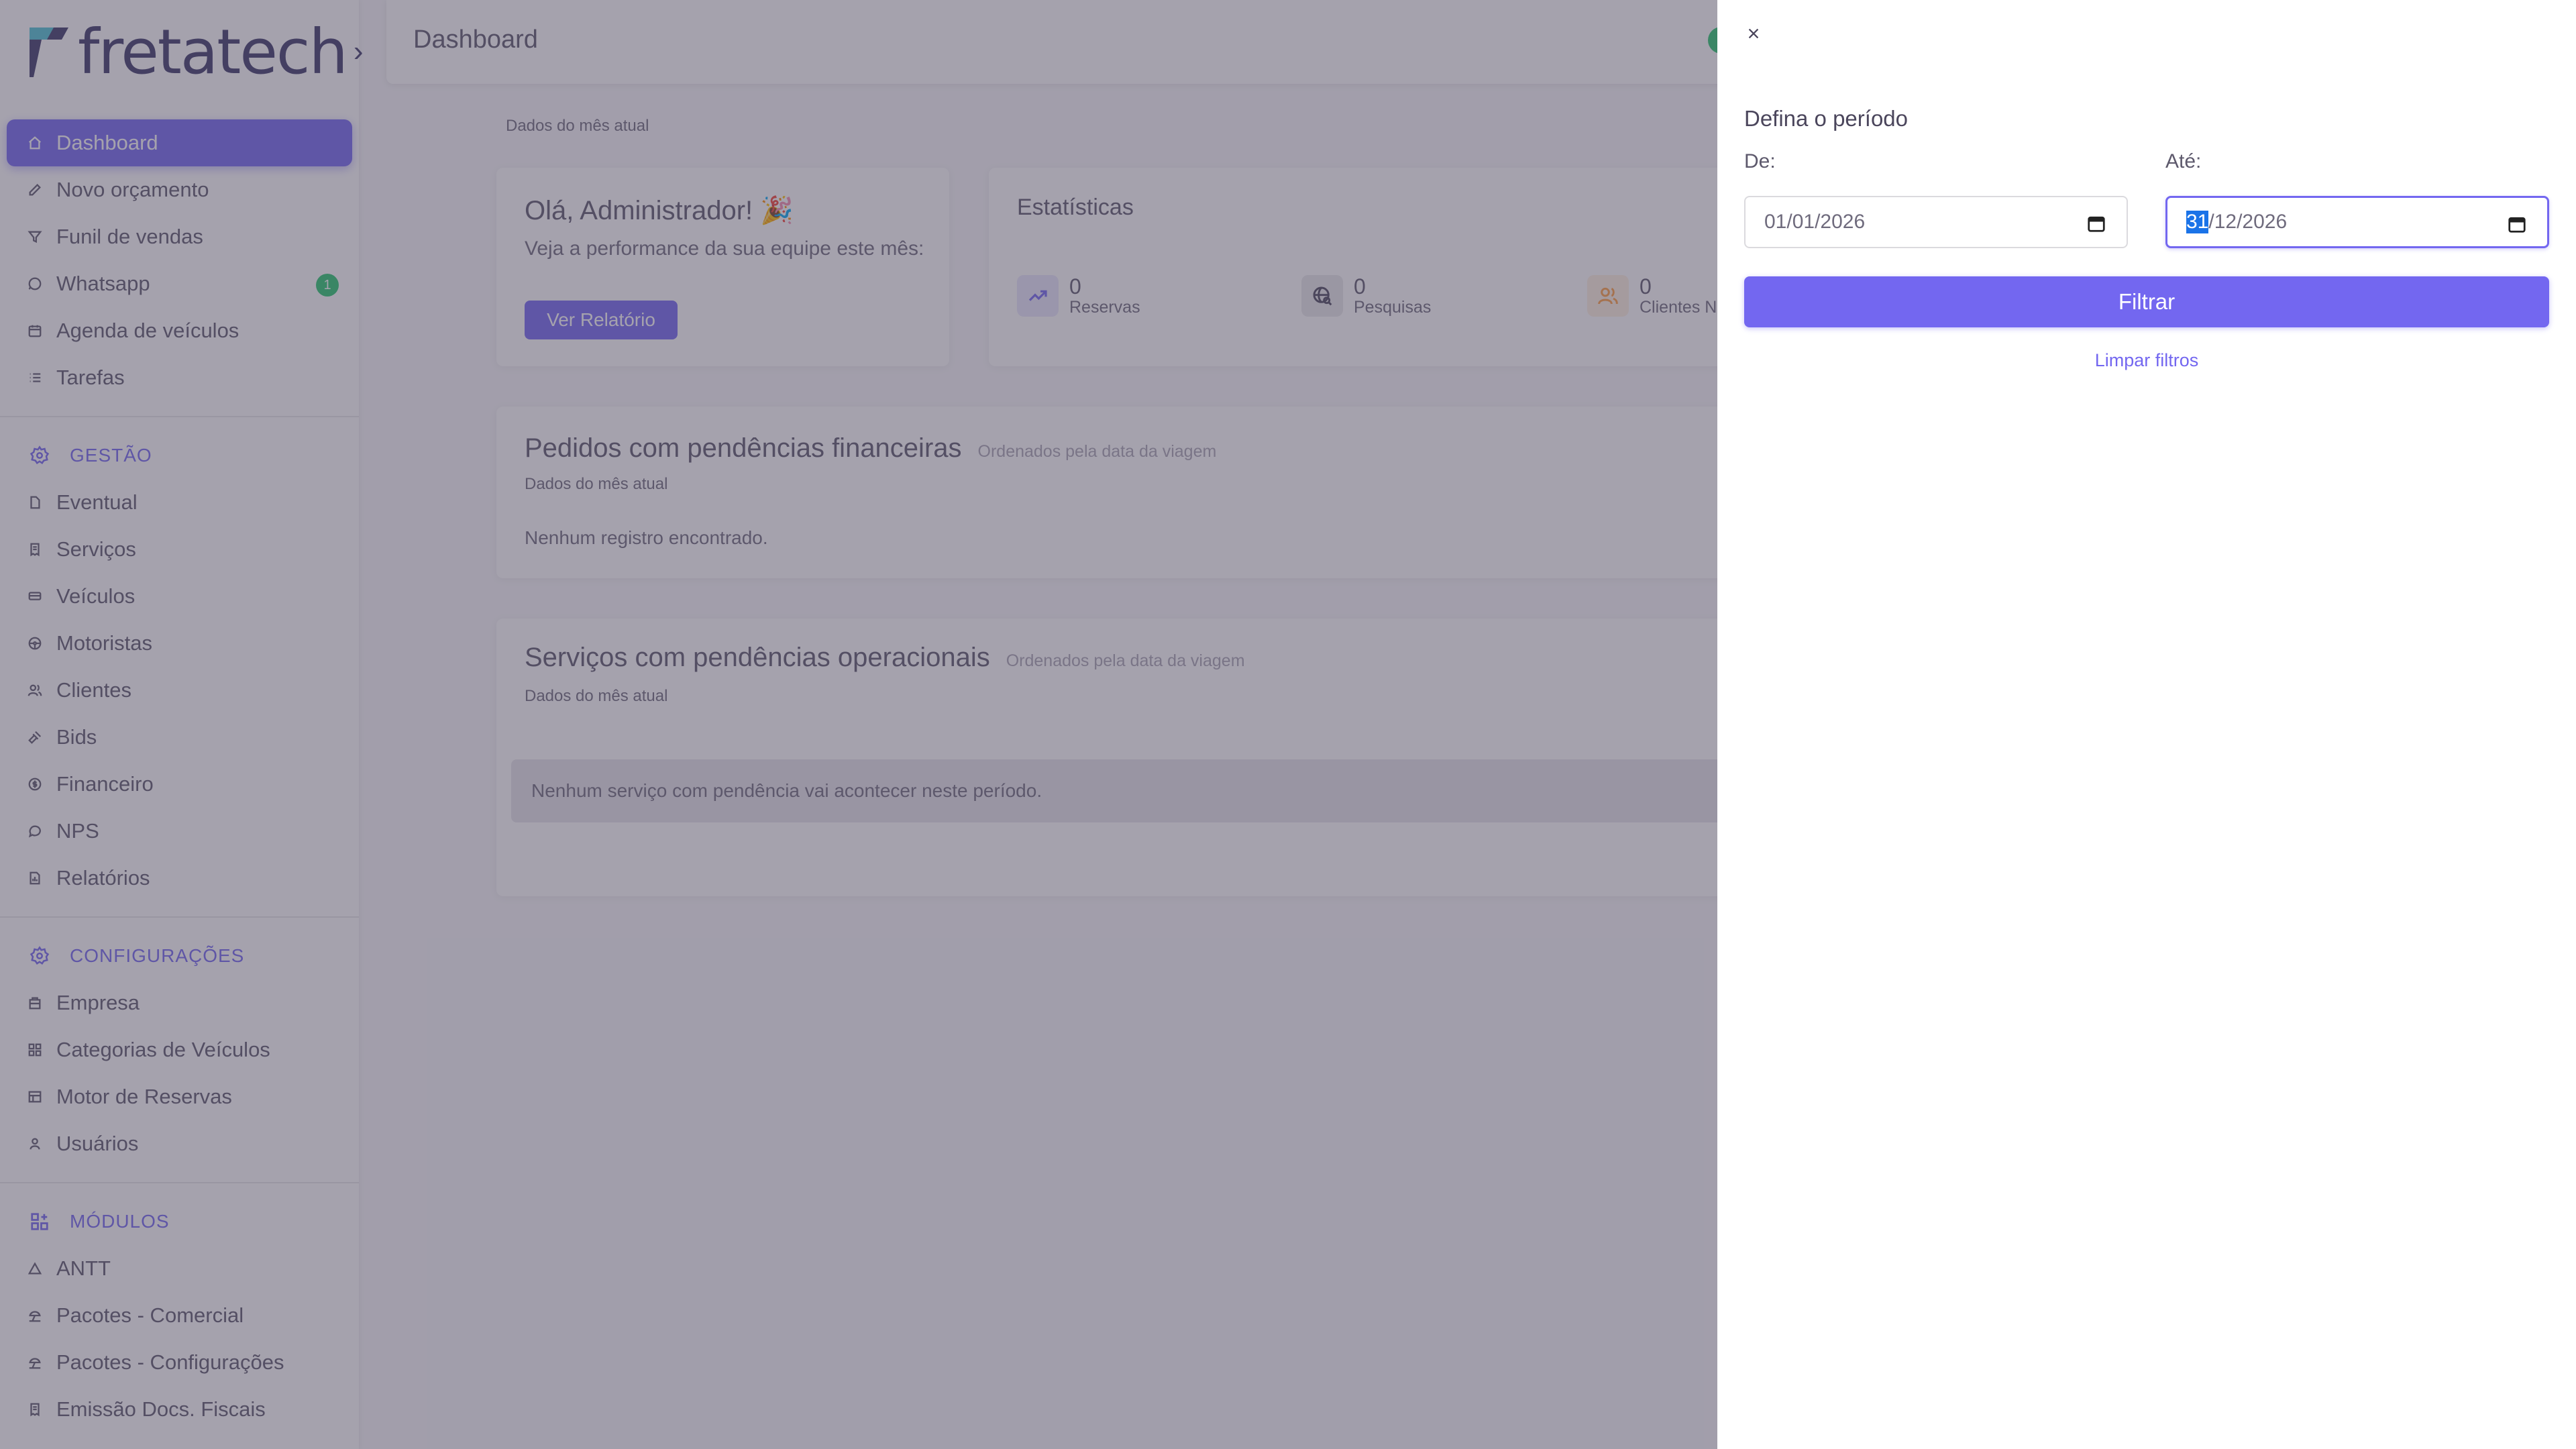 The height and width of the screenshot is (1449, 2576). I want to click on close-icon, so click(1753, 33).